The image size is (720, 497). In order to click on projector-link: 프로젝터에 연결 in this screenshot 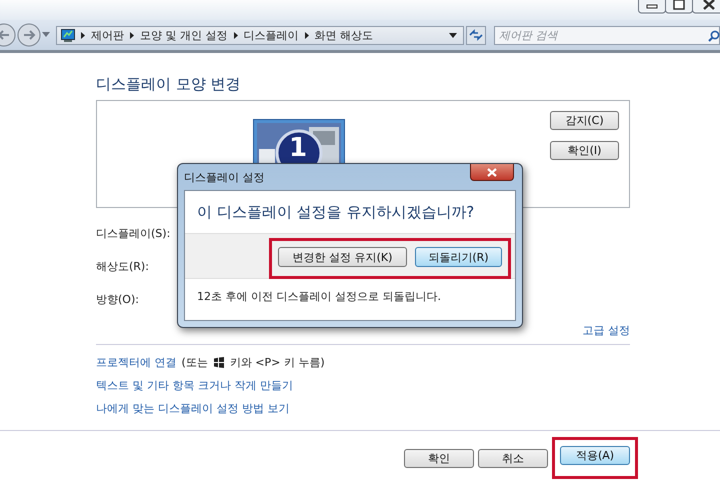, I will do `click(136, 362)`.